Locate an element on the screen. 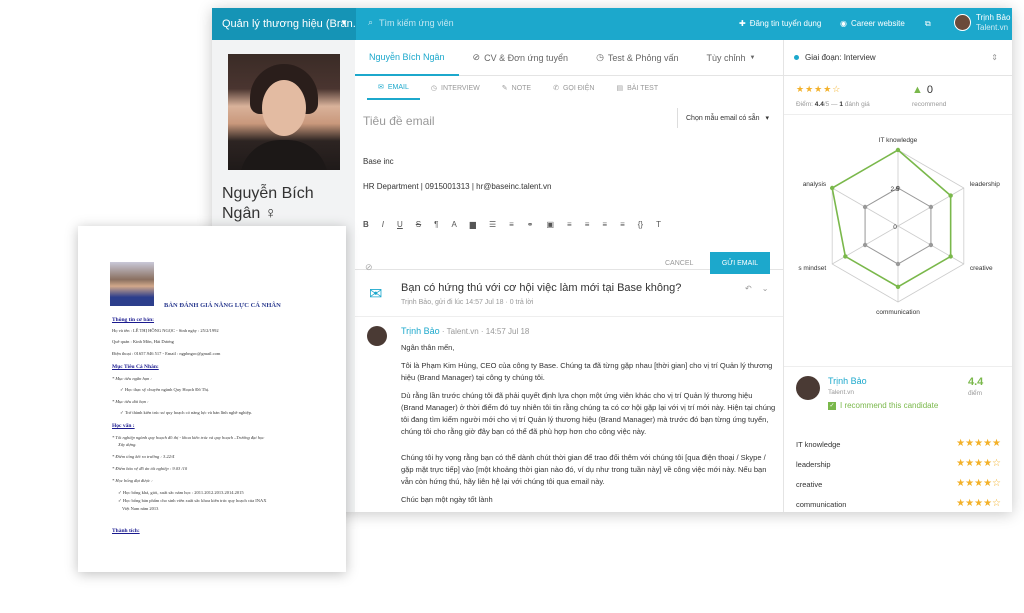 The width and height of the screenshot is (1024, 613). subject-input: Tiêu đề email is located at coordinates (399, 121).